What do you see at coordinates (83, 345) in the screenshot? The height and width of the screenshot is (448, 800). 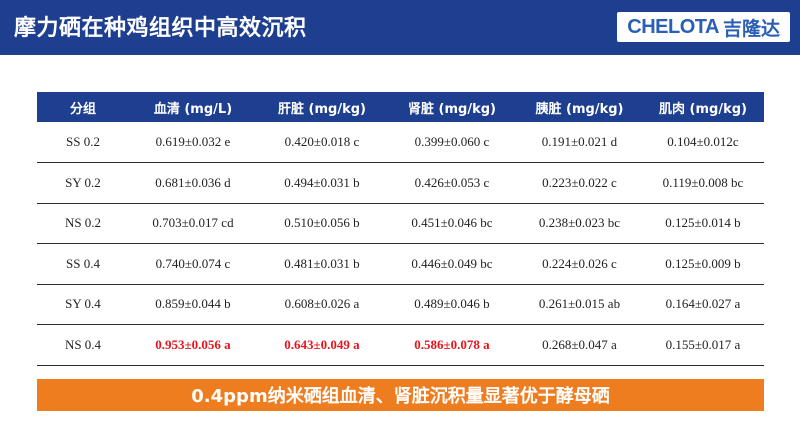 I see `cell-group: NS 0.4` at bounding box center [83, 345].